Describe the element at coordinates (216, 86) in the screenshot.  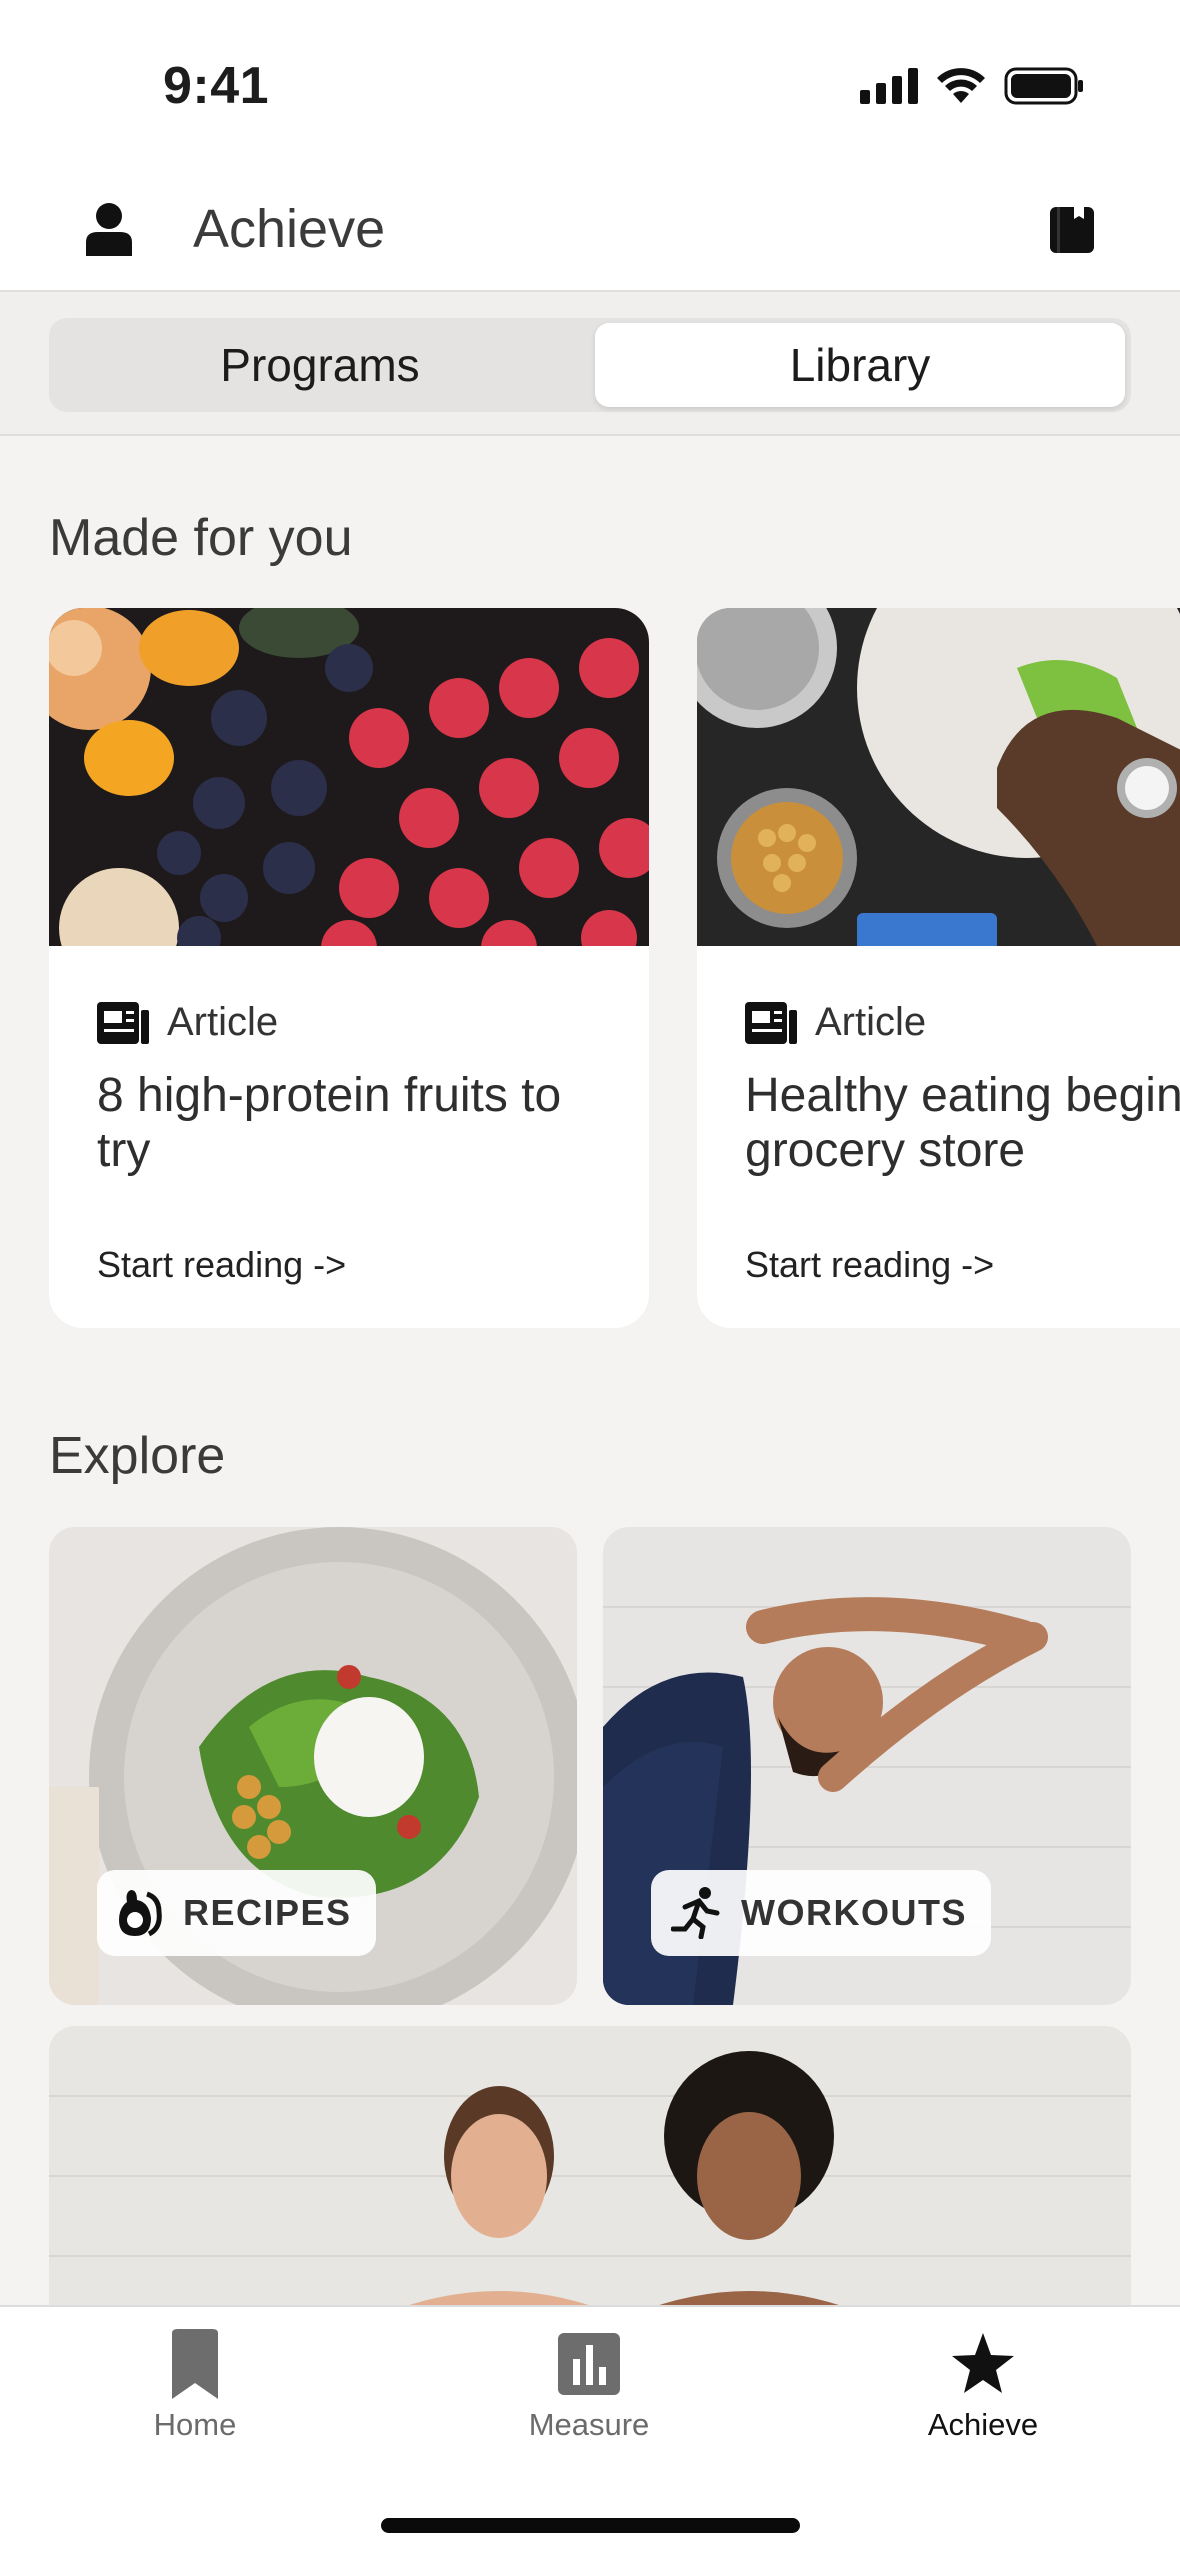
I see `status-time: 9:41` at that location.